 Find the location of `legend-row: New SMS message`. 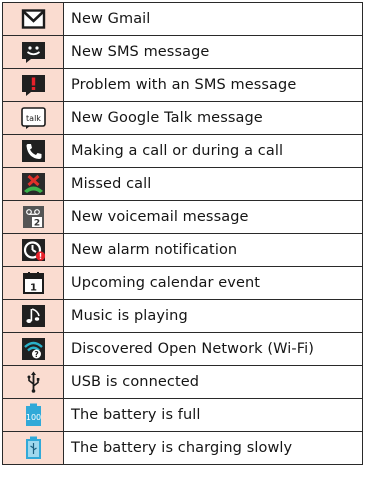

legend-row: New SMS message is located at coordinates (182, 52).